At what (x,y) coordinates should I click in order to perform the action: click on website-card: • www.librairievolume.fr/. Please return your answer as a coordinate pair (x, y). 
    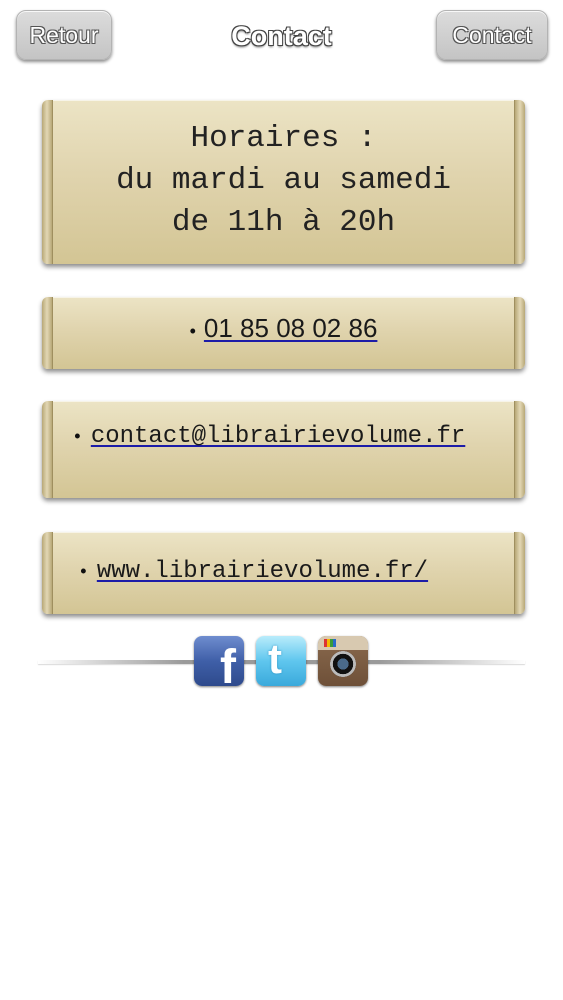
    Looking at the image, I should click on (283, 573).